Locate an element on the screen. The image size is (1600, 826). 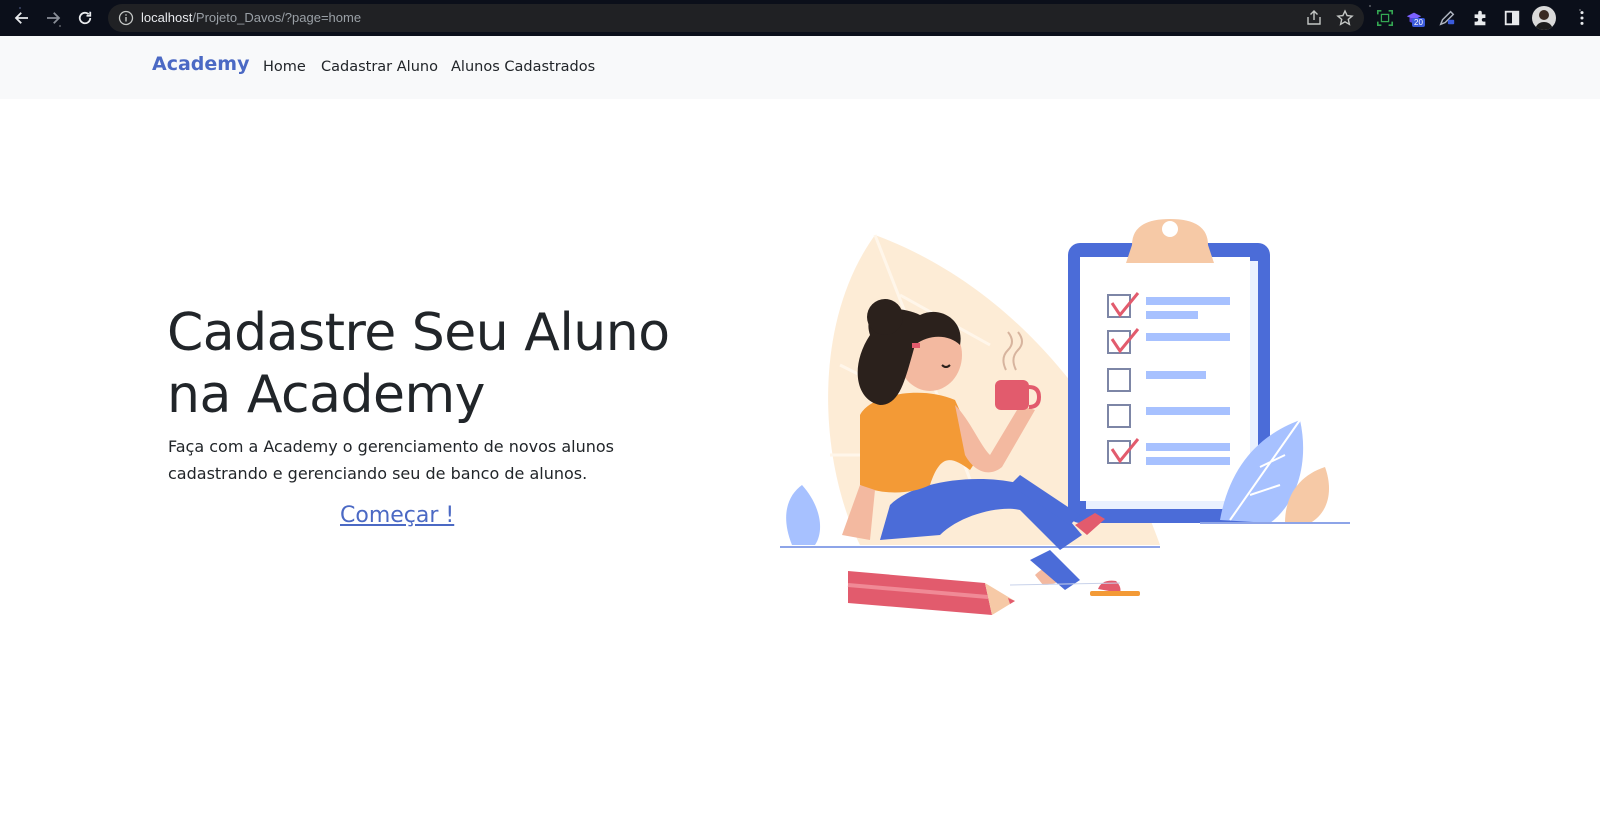
extension-badge: 20 is located at coordinates (1418, 22).